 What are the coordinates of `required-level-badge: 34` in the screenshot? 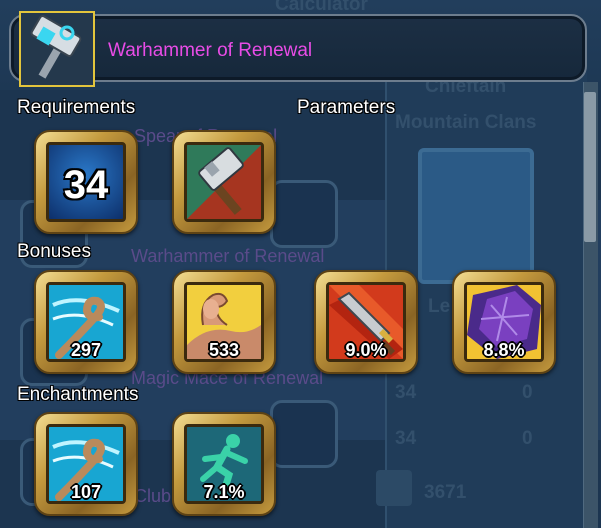 It's located at (86, 182).